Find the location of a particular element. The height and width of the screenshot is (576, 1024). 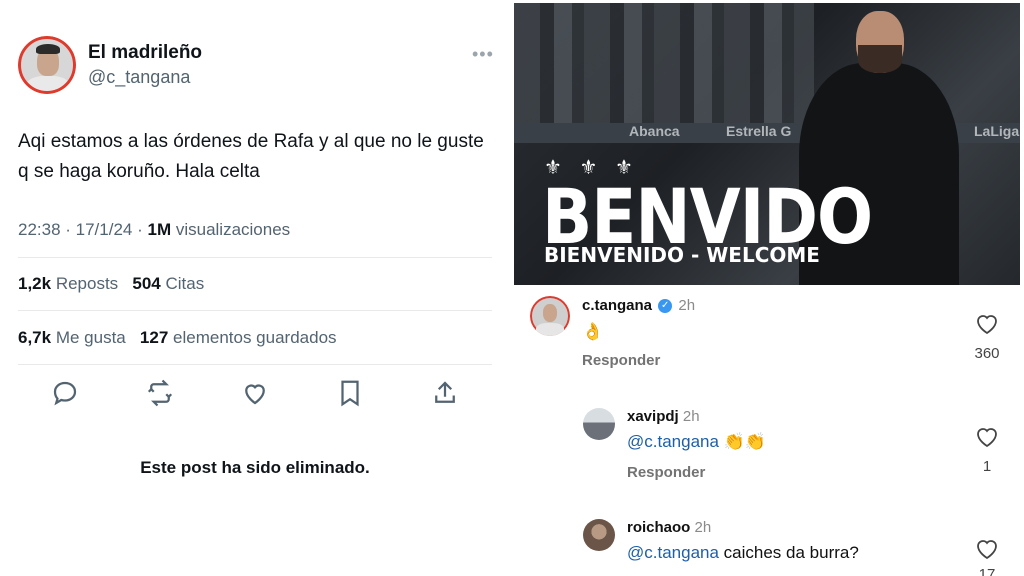

like-icon is located at coordinates (255, 393).